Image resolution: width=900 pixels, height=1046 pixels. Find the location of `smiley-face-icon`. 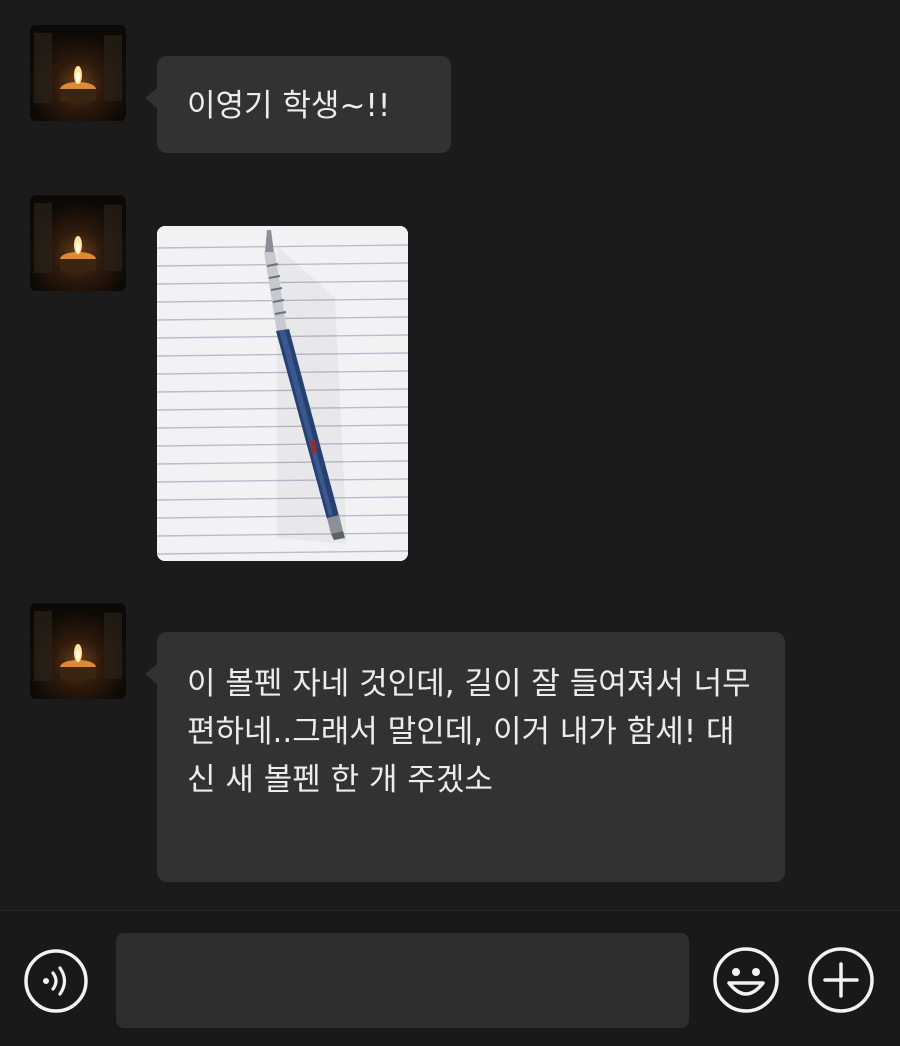

smiley-face-icon is located at coordinates (746, 980).